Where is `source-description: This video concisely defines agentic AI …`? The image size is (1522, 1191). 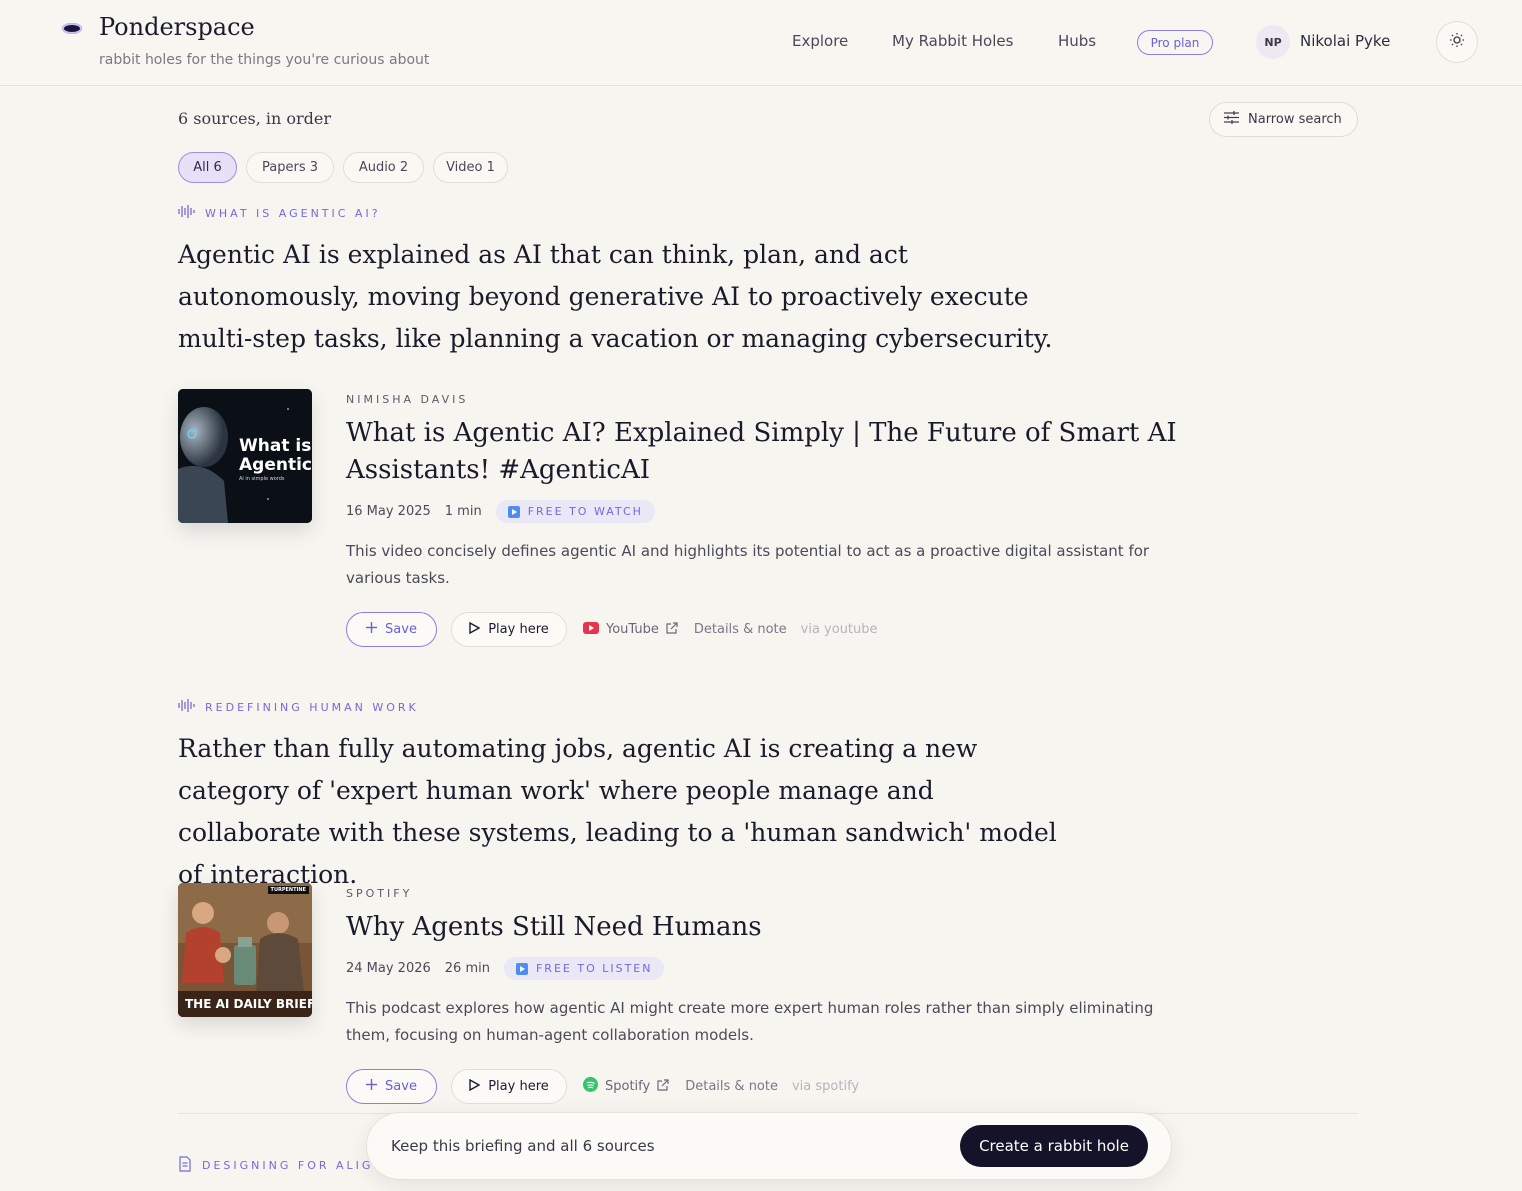 source-description: This video concisely defines agentic AI … is located at coordinates (748, 564).